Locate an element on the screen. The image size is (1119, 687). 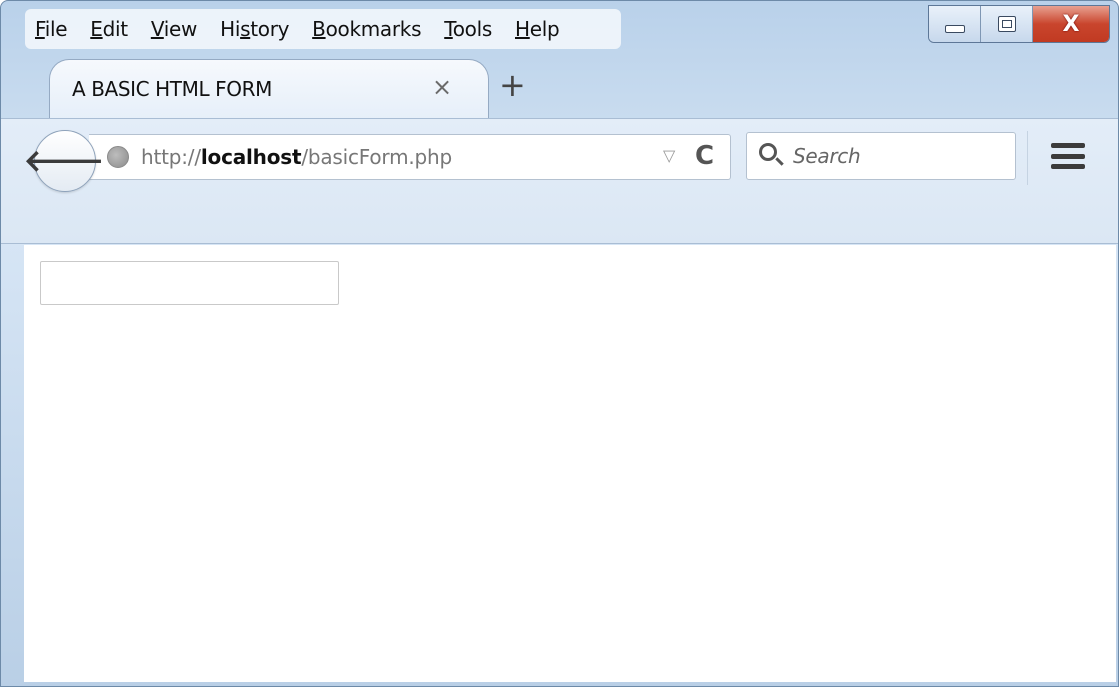
back-button: 🡐 is located at coordinates (64, 161).